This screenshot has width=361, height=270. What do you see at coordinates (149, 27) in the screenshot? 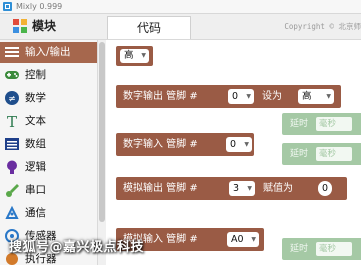
I see `tab-code: 代码` at bounding box center [149, 27].